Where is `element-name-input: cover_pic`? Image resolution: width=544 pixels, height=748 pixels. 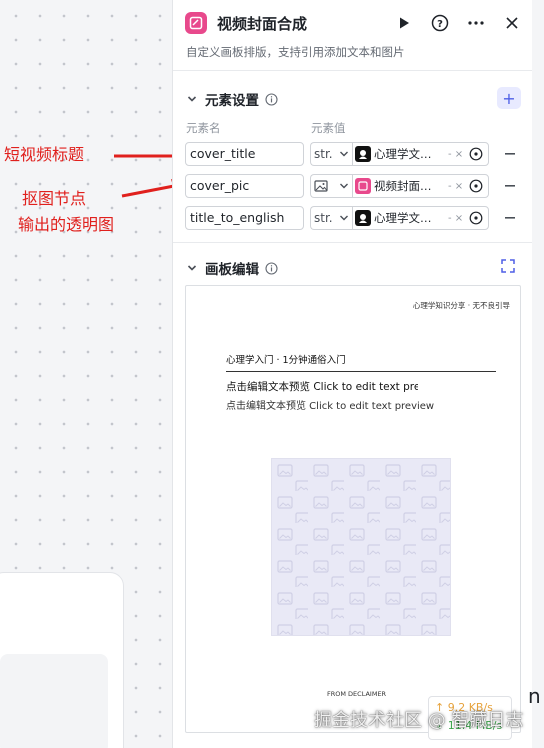 element-name-input: cover_pic is located at coordinates (244, 186).